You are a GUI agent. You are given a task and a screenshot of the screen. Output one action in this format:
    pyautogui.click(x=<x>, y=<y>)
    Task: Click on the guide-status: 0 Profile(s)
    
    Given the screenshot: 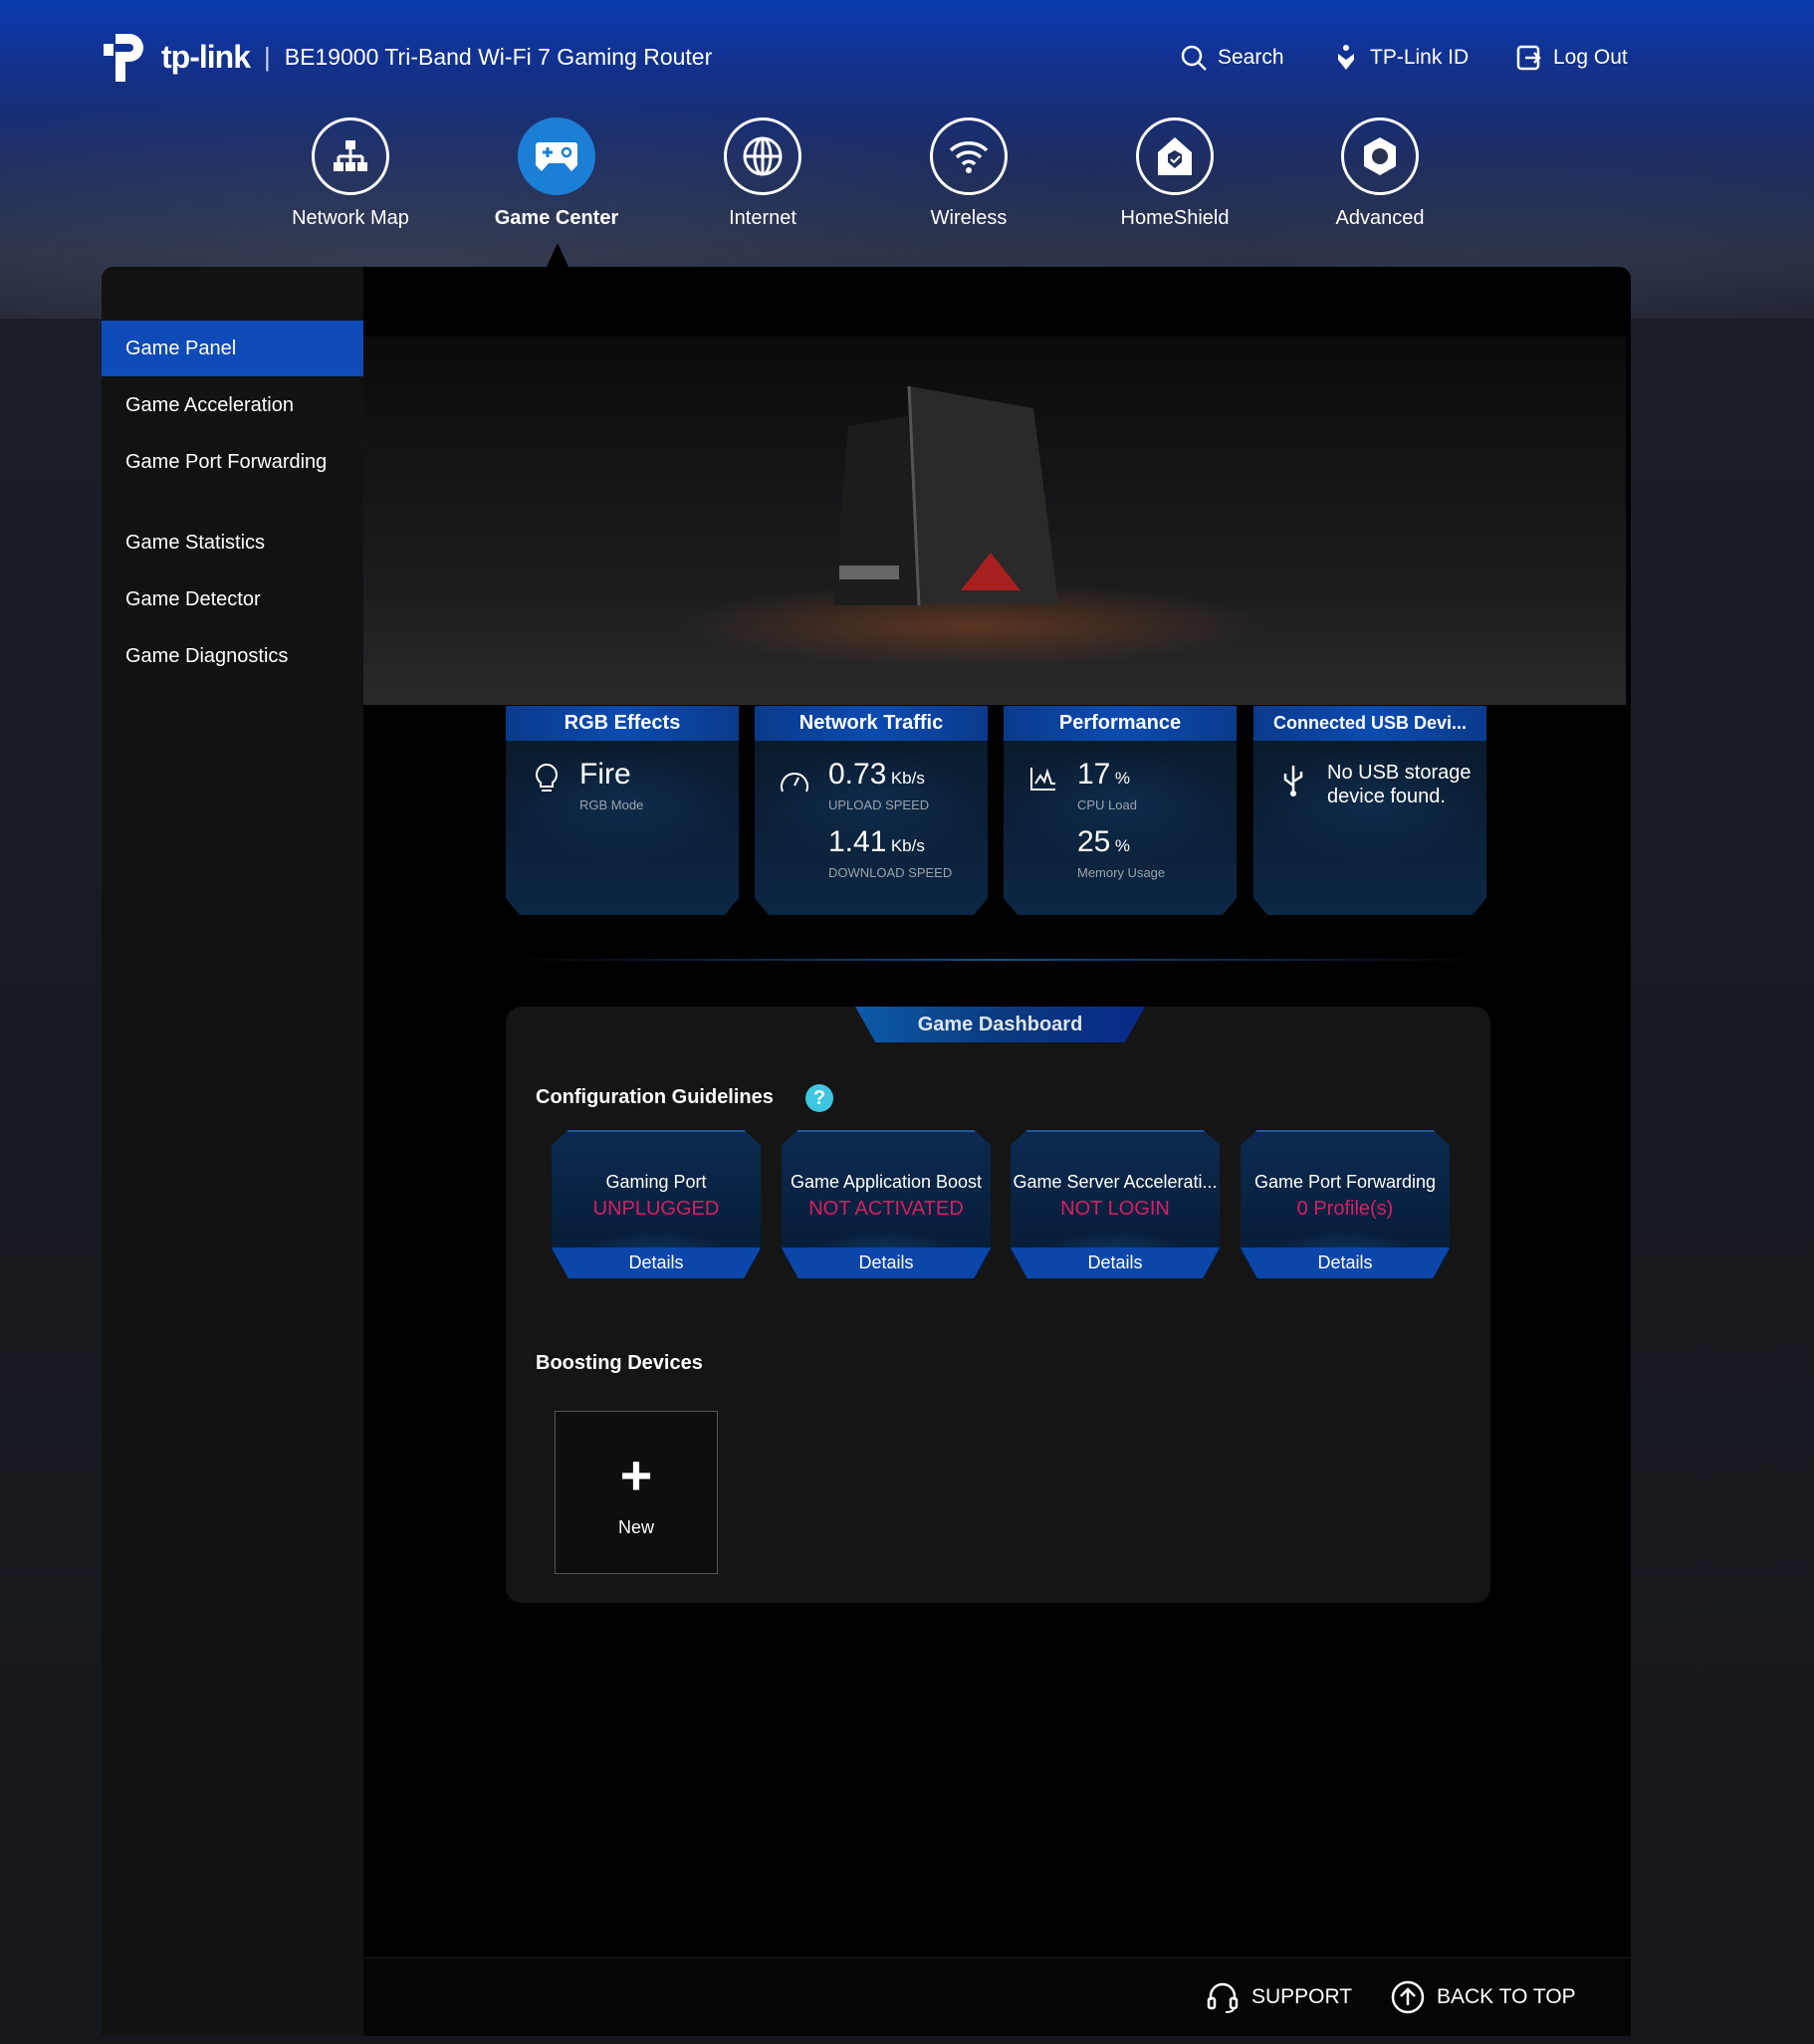 What is the action you would take?
    pyautogui.click(x=1345, y=1209)
    